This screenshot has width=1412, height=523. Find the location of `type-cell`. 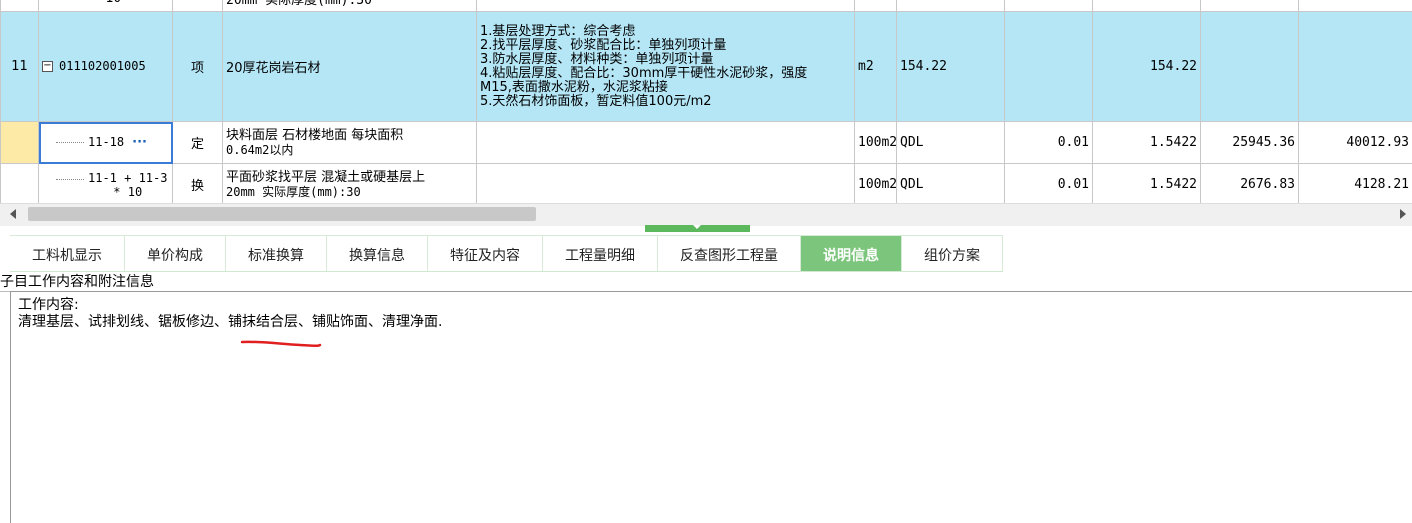

type-cell is located at coordinates (197, 6).